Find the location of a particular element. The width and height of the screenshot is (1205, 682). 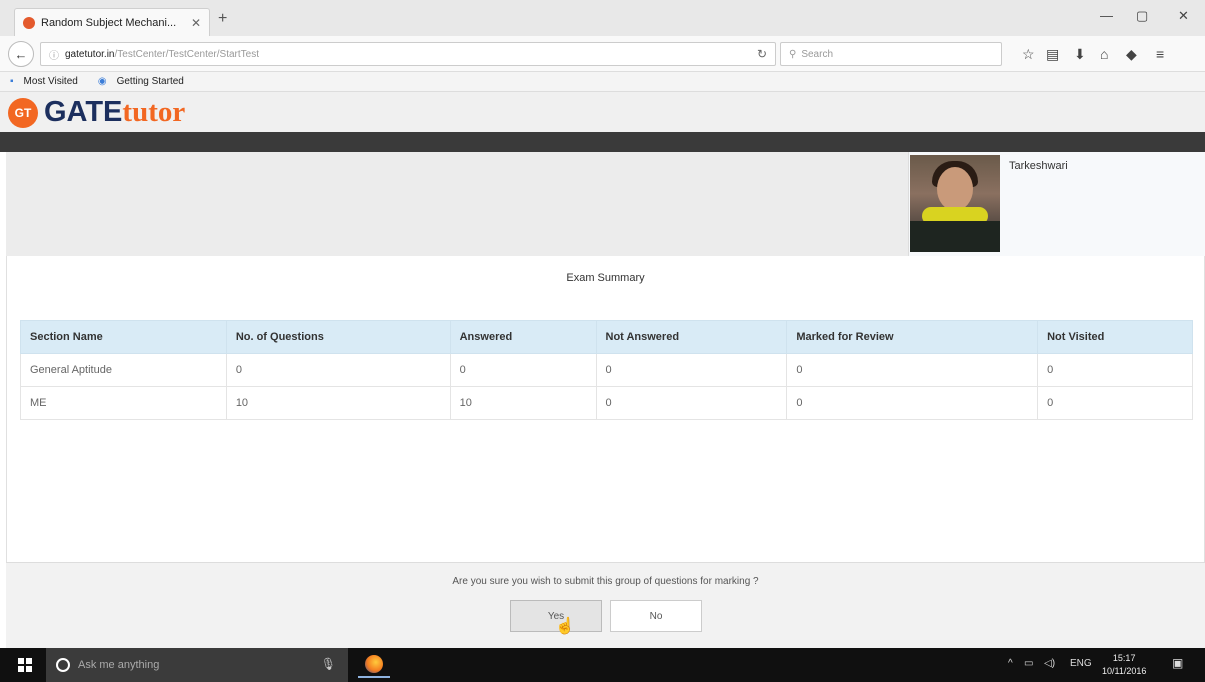

bookmark-star-icon: ☆ is located at coordinates (1028, 54).